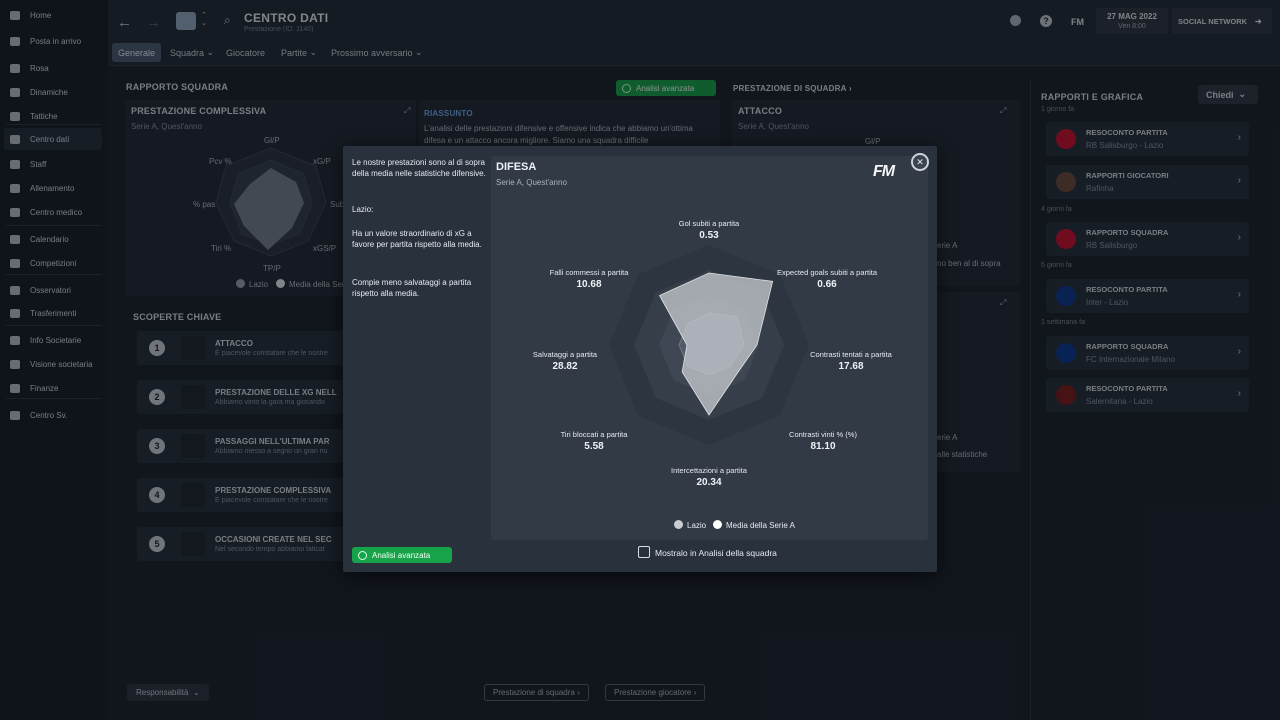 This screenshot has height=720, width=1280. I want to click on radar-axis-label: Expected goals subiti a partita, so click(827, 272).